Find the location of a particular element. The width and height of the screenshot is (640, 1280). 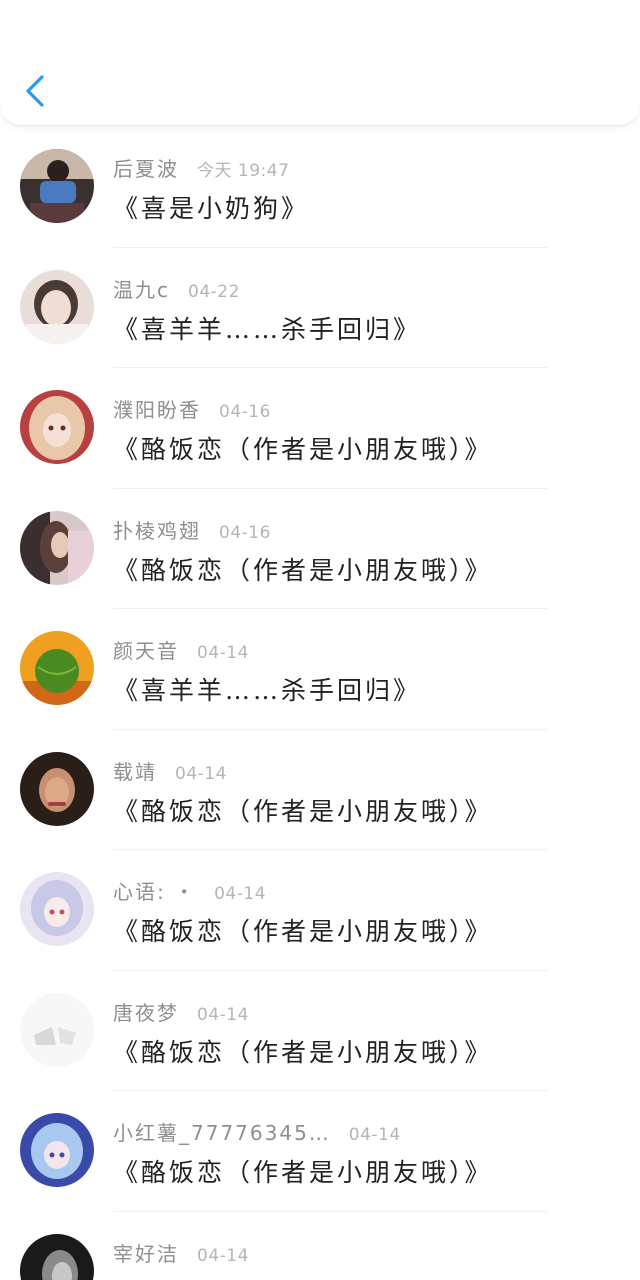

username: 颜天音 is located at coordinates (146, 651).